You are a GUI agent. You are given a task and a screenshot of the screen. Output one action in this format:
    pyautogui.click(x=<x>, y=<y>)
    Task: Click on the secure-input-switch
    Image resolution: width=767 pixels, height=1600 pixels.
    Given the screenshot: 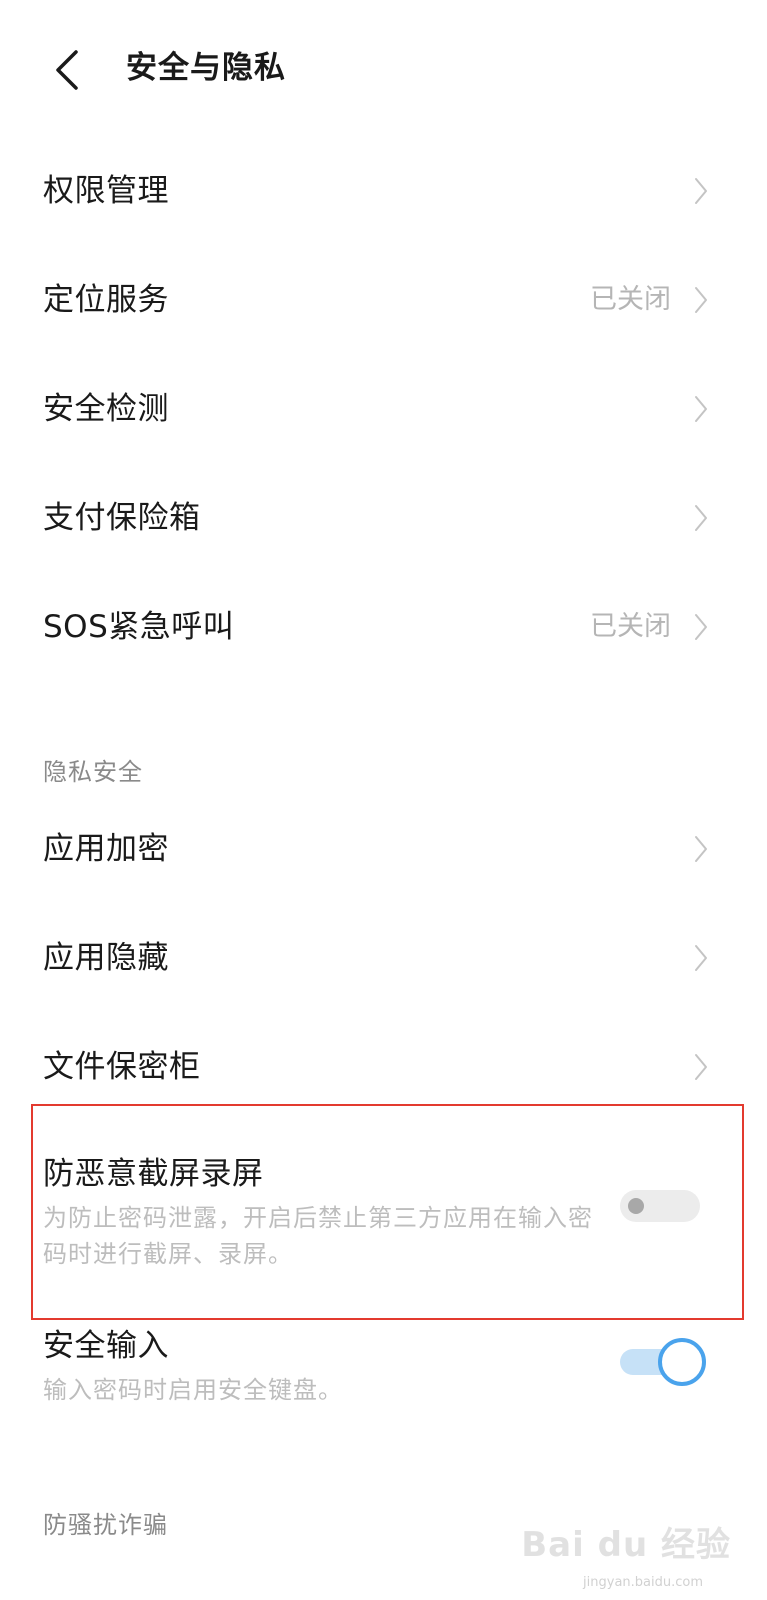 What is the action you would take?
    pyautogui.click(x=663, y=1362)
    